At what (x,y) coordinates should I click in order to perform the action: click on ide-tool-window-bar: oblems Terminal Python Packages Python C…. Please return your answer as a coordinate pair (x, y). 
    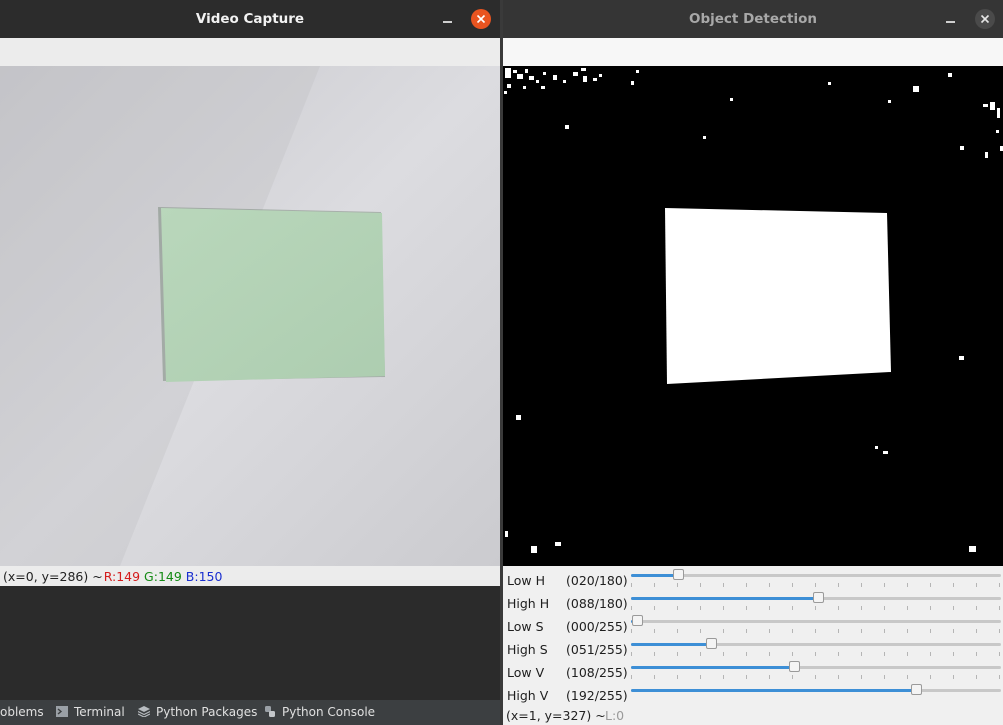
    Looking at the image, I should click on (250, 712).